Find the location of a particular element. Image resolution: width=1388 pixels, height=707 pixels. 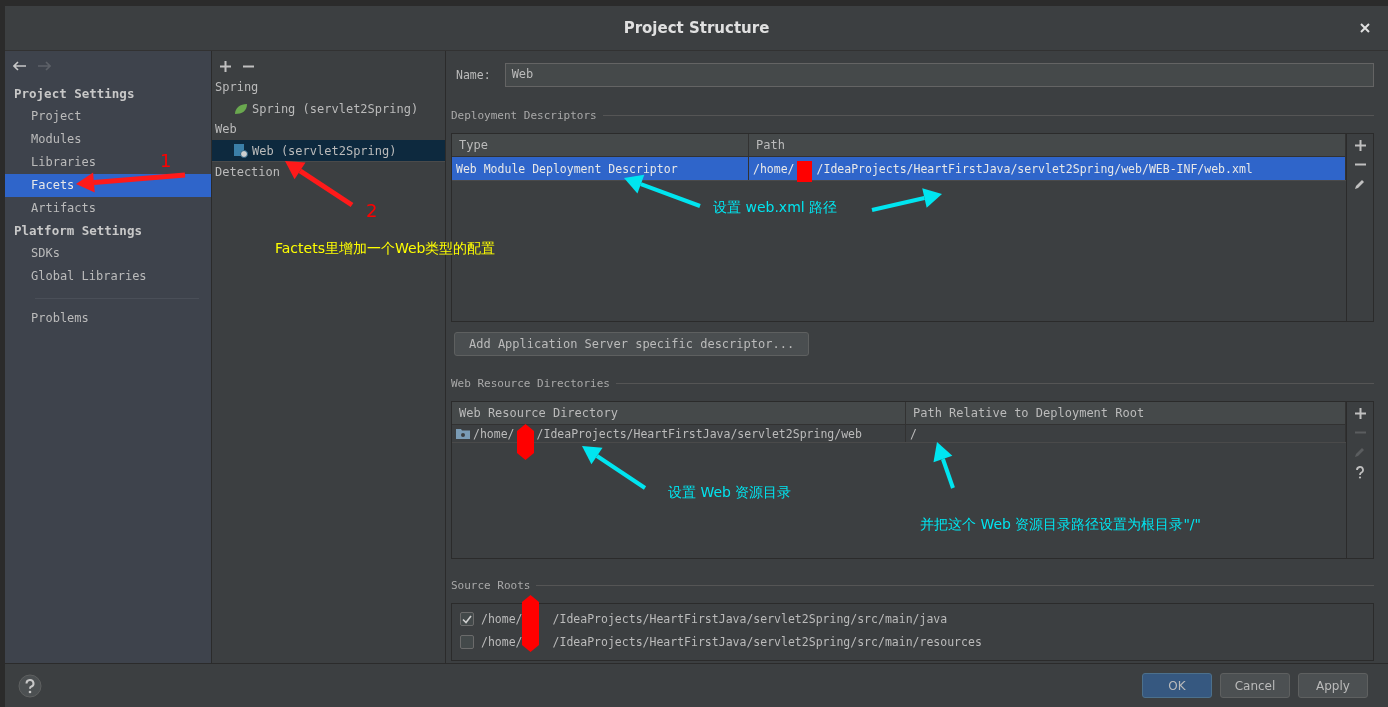

column-header: Path Relative to Deployment Root is located at coordinates (1126, 413).